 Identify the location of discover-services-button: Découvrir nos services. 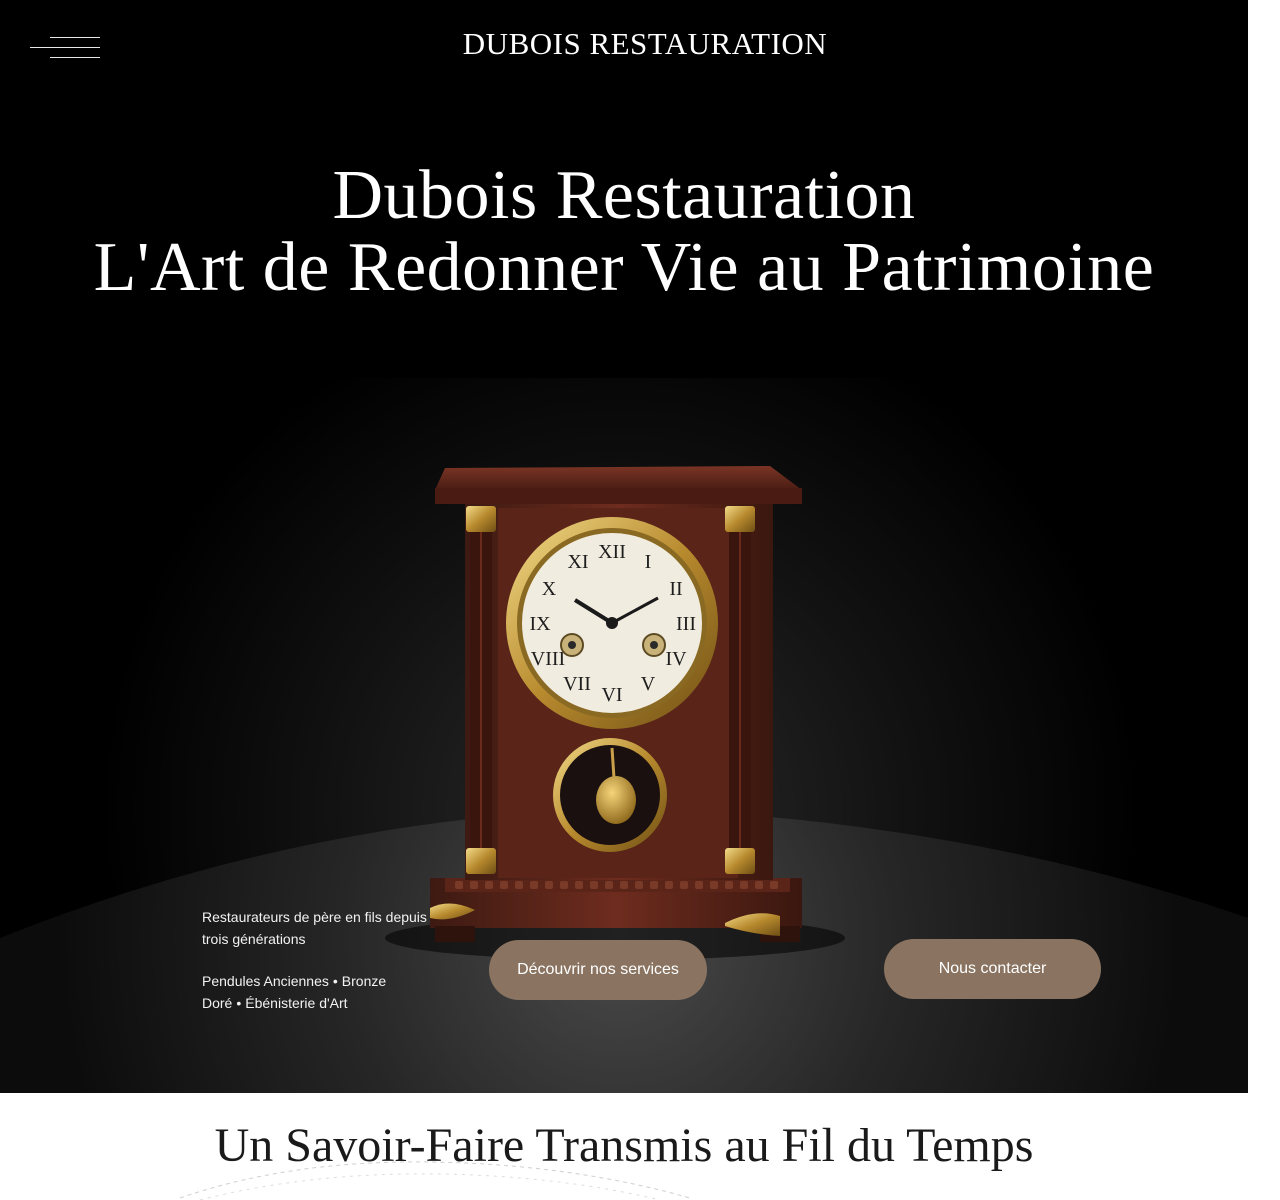
(598, 970).